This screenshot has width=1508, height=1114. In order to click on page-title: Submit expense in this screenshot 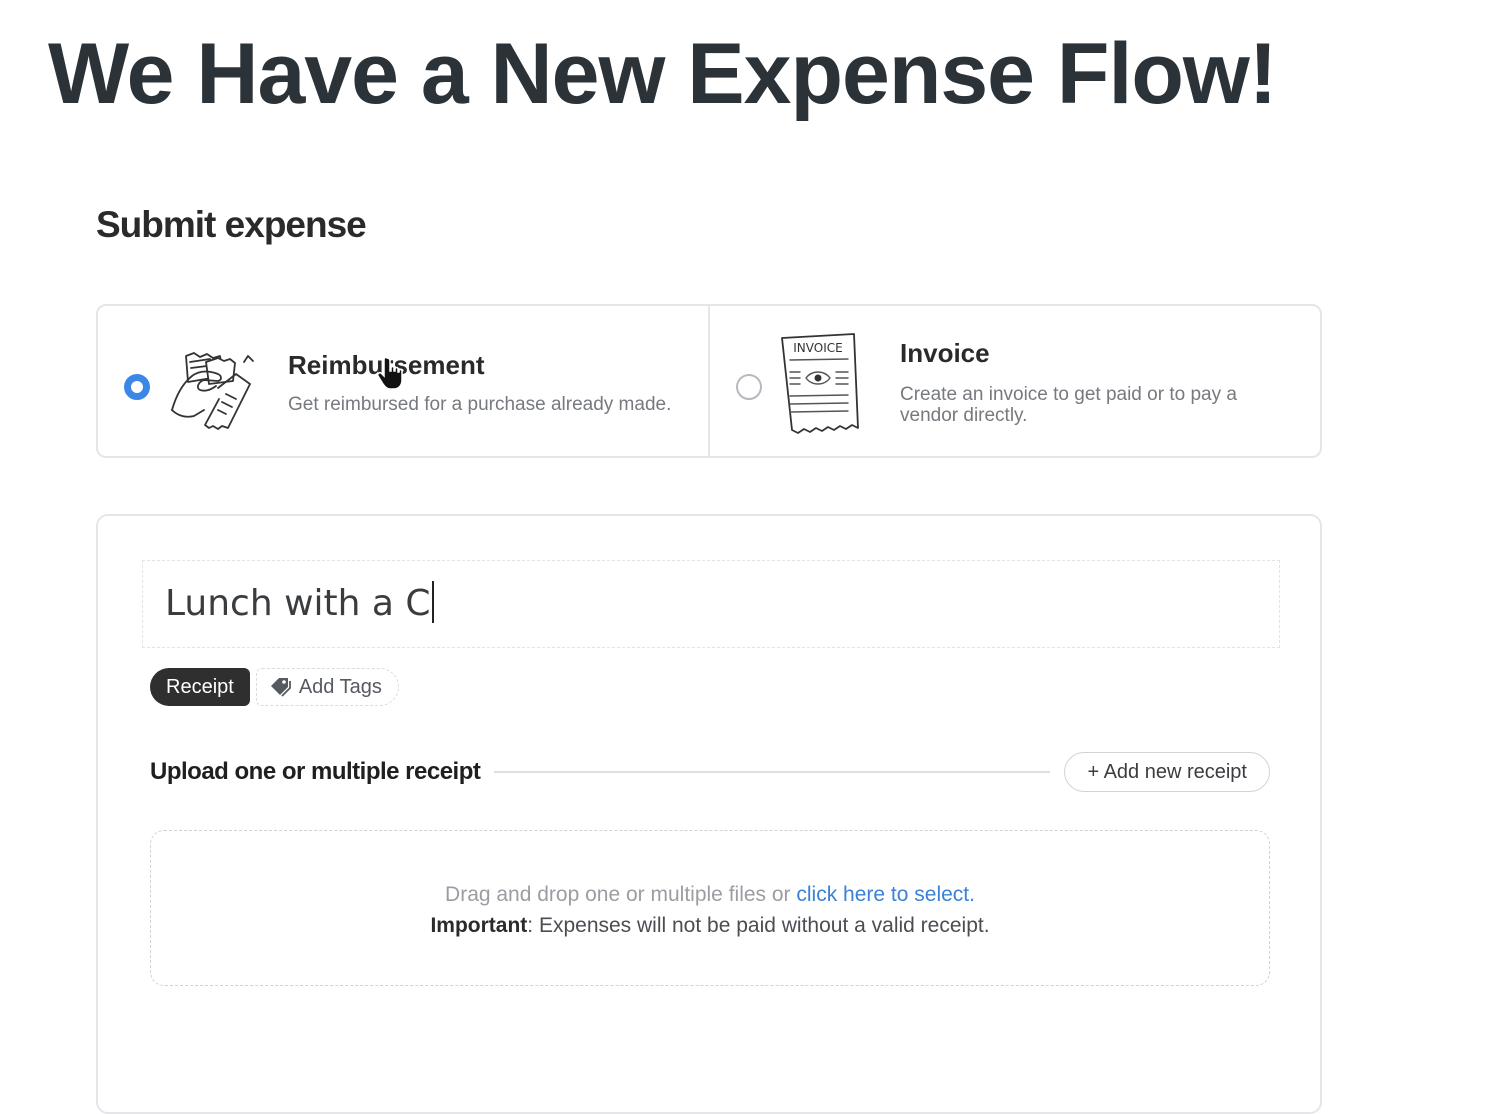, I will do `click(231, 224)`.